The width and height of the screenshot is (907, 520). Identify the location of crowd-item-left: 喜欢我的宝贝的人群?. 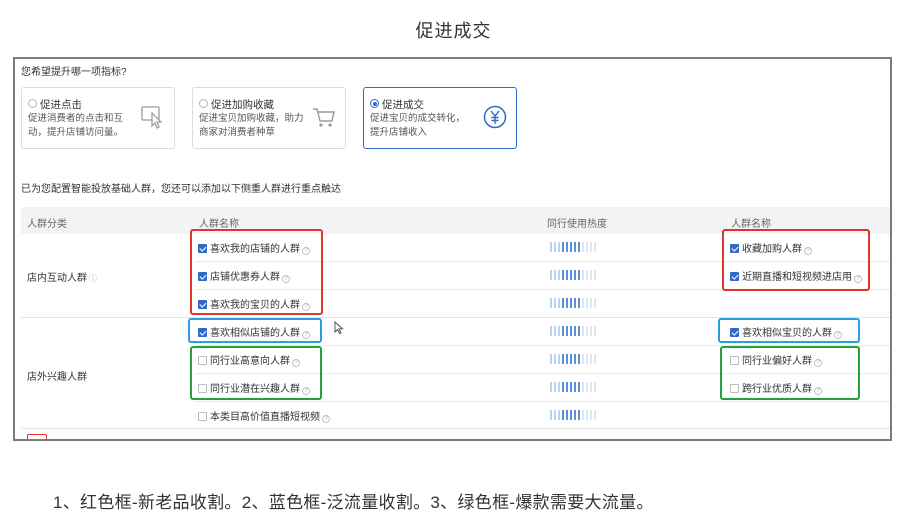
(254, 303).